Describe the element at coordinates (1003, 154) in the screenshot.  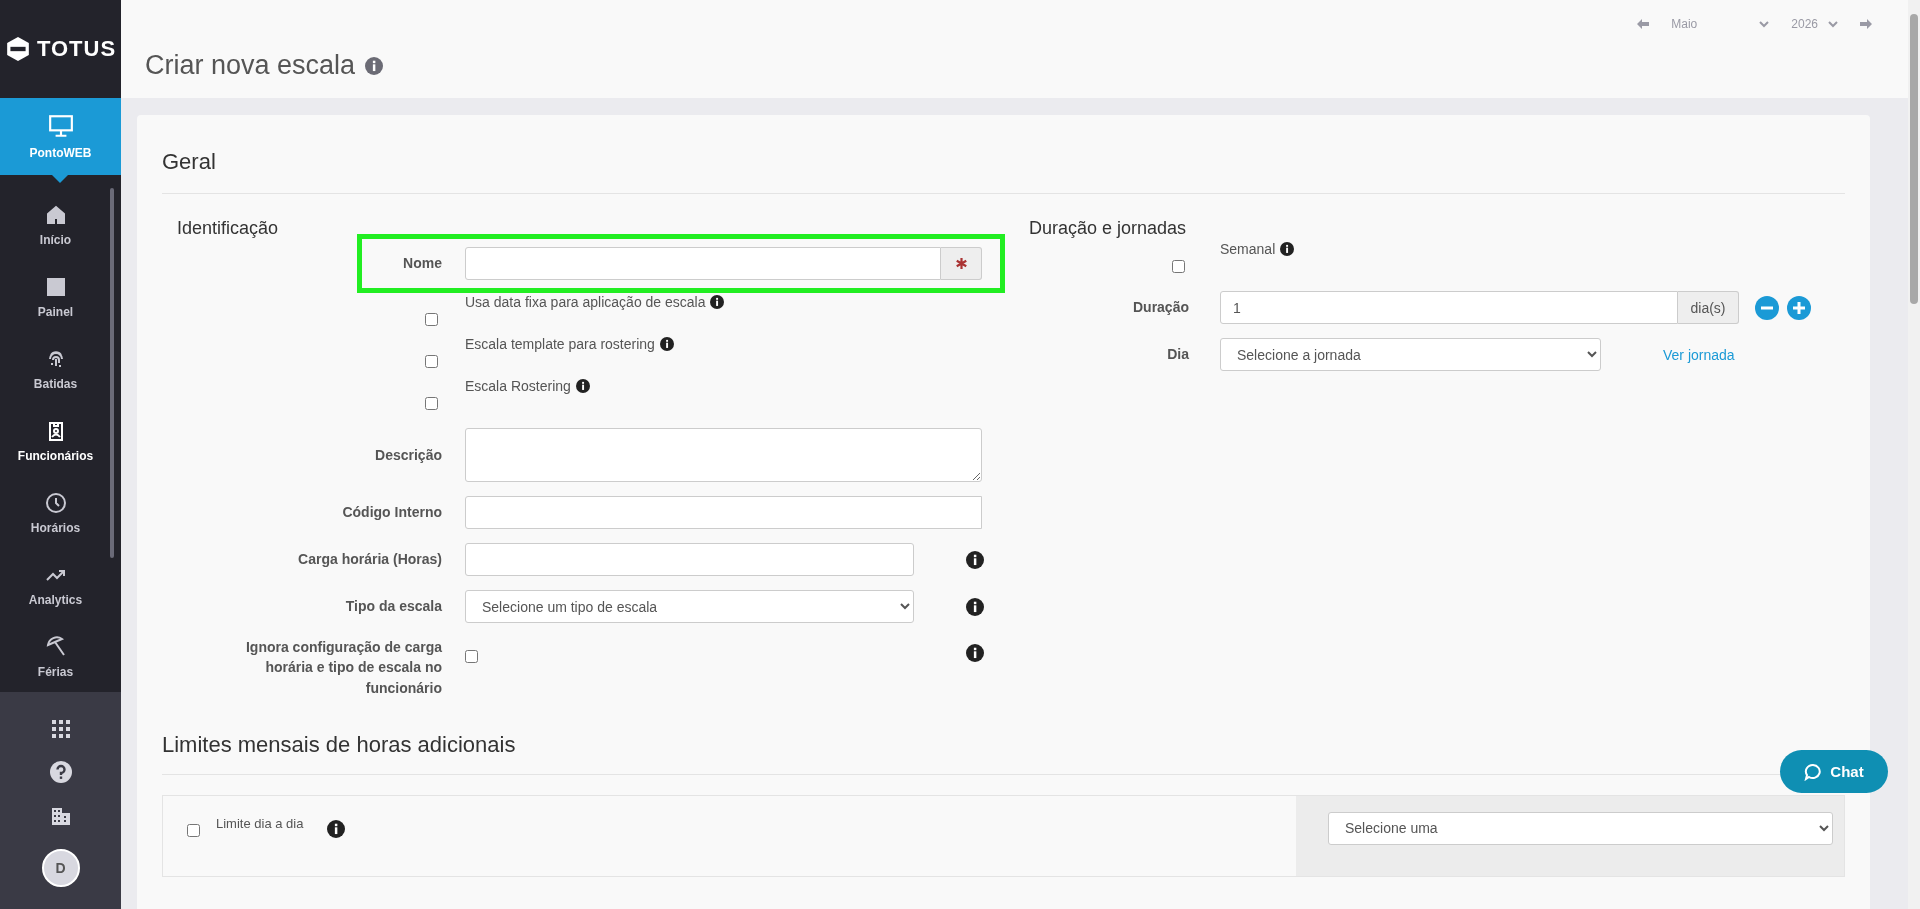
I see `section-title: Geral` at that location.